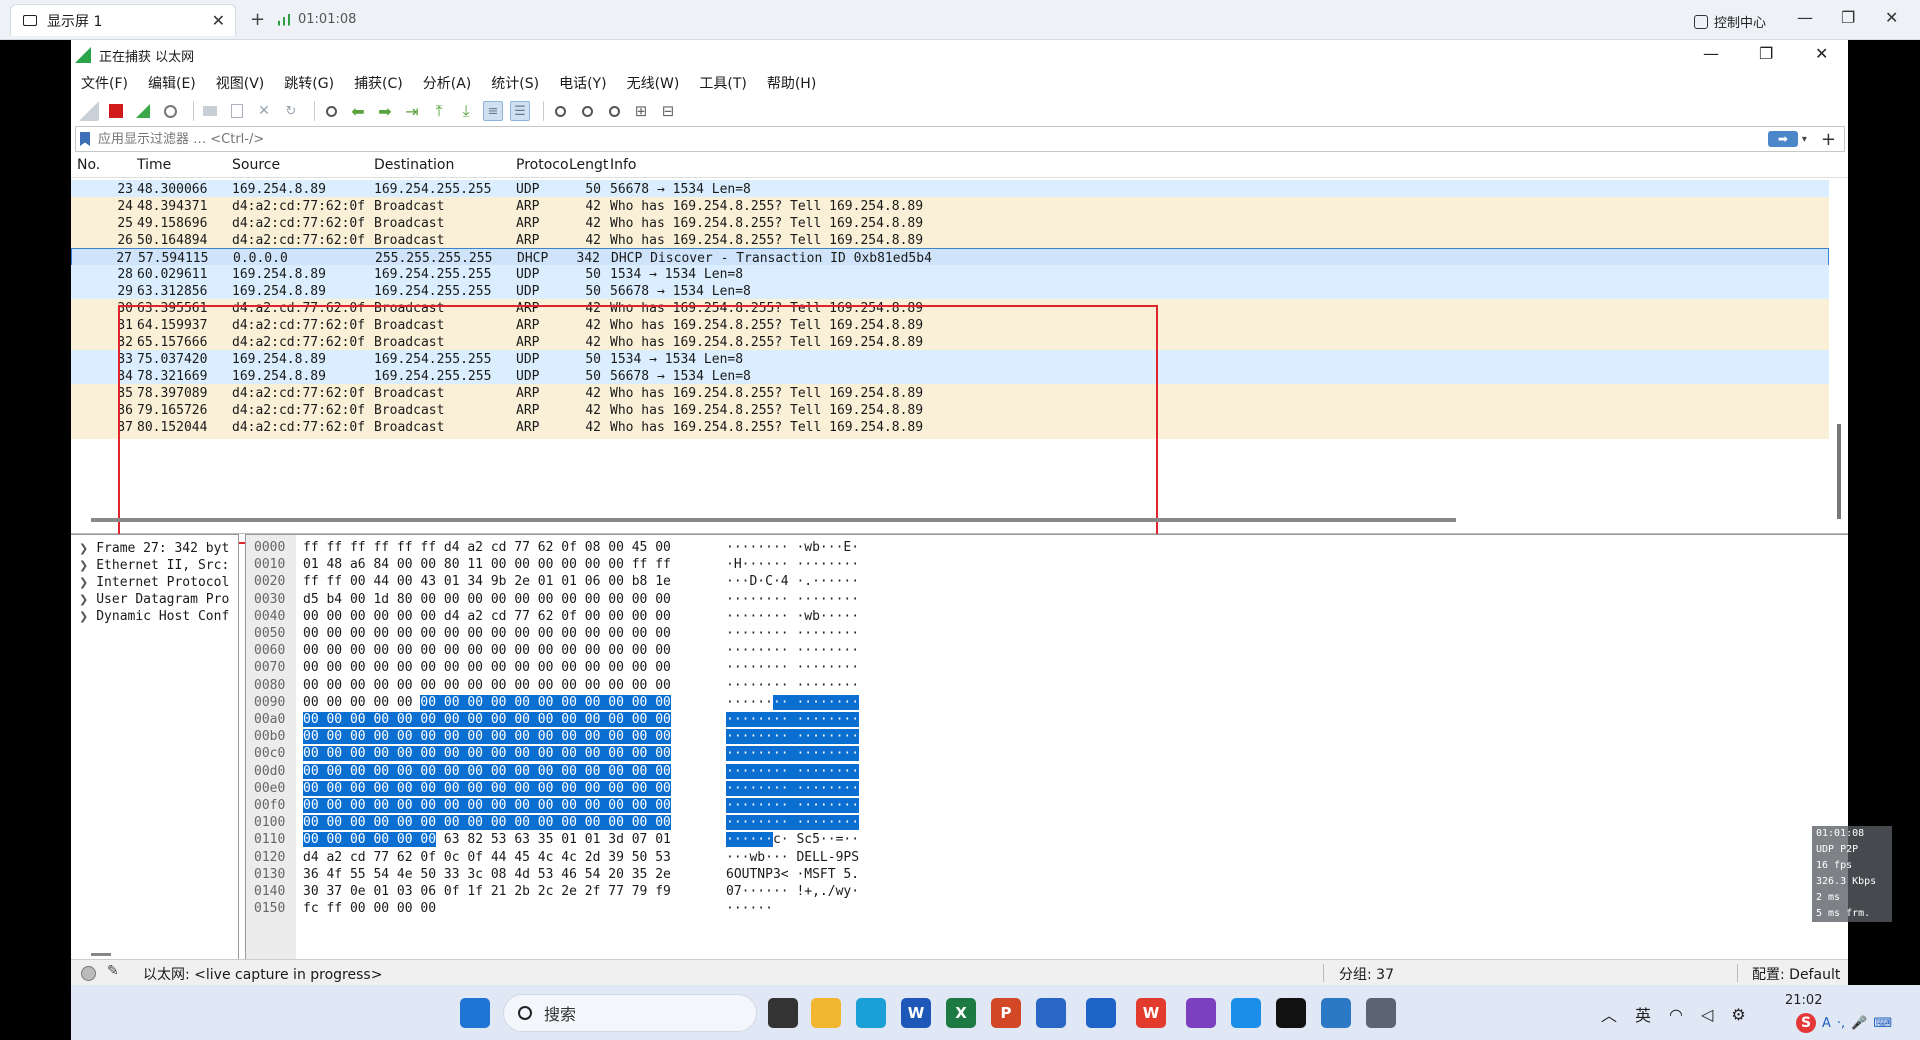  I want to click on keyboard-icon: ⌨, so click(1882, 1023).